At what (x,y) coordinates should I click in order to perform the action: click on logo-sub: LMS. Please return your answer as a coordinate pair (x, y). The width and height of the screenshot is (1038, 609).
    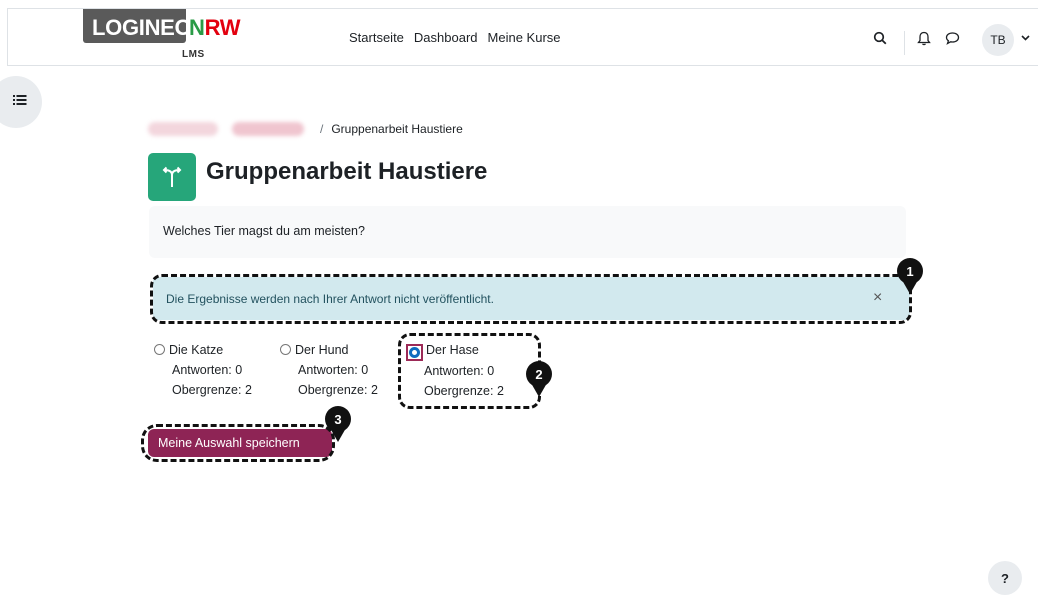
    Looking at the image, I should click on (193, 54).